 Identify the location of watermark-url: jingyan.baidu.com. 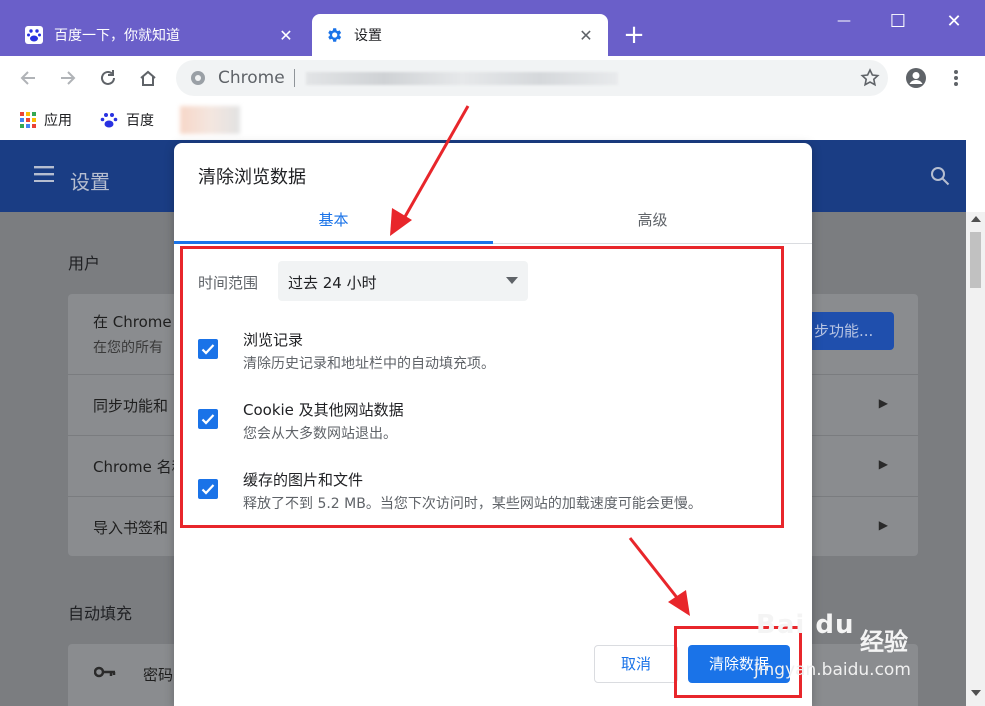
(832, 670).